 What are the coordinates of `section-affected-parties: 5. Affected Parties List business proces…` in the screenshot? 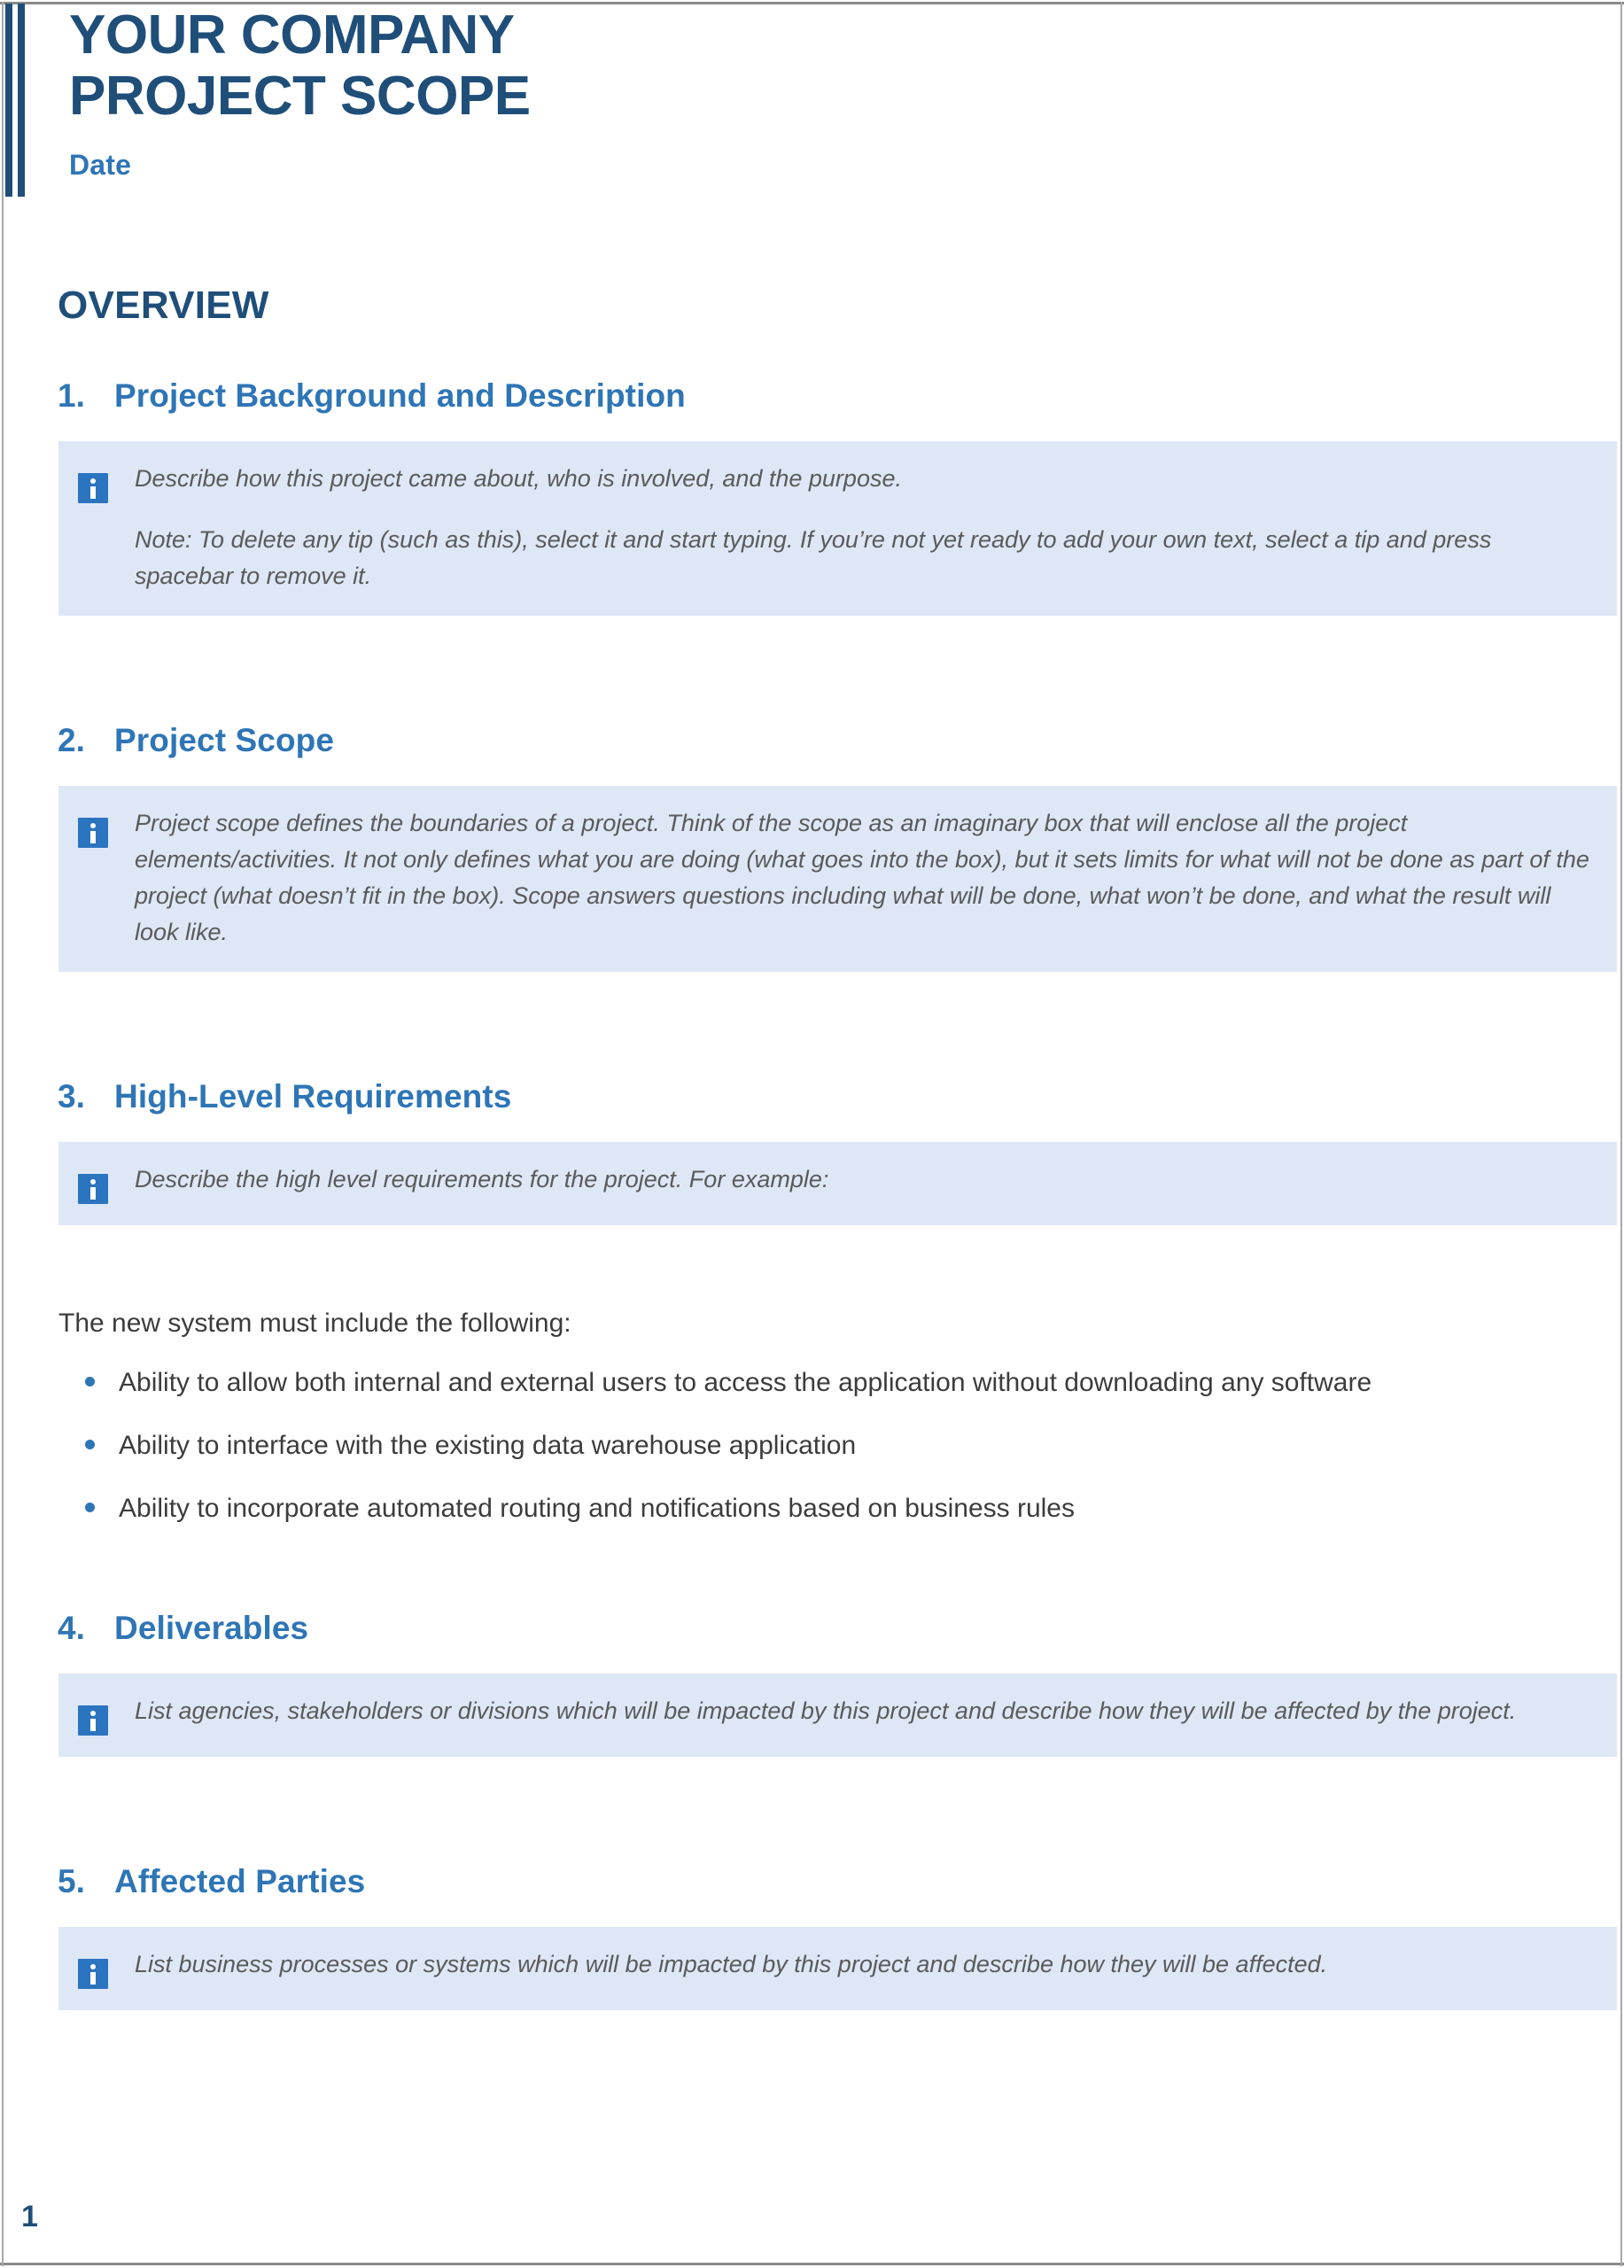 It's located at (812, 1937).